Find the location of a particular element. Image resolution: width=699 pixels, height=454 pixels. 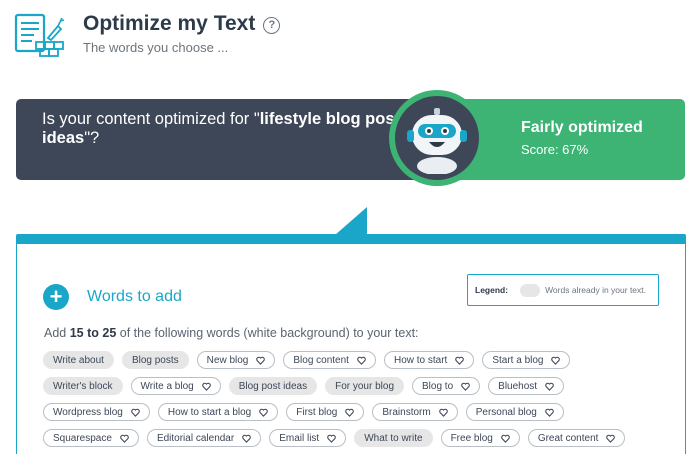

word-tag: Email list is located at coordinates (308, 438).